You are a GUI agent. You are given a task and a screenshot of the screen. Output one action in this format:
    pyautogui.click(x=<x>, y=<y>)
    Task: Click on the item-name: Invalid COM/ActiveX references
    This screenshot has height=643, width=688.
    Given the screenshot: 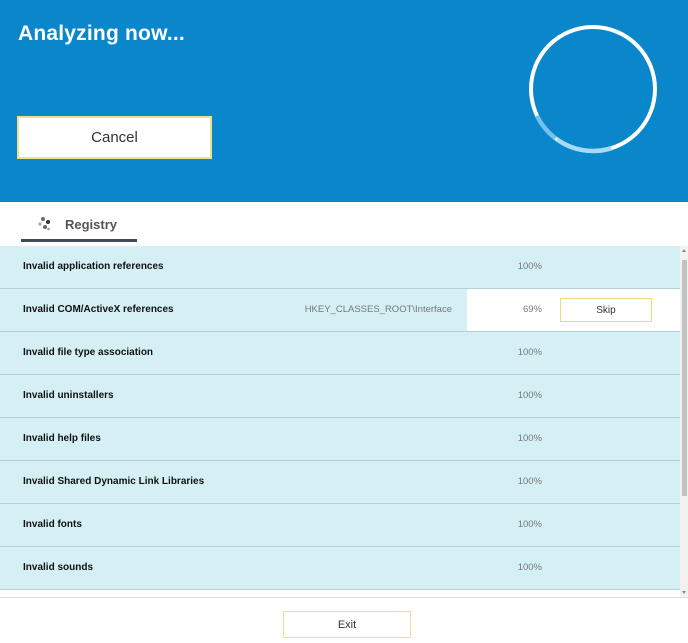 What is the action you would take?
    pyautogui.click(x=98, y=309)
    